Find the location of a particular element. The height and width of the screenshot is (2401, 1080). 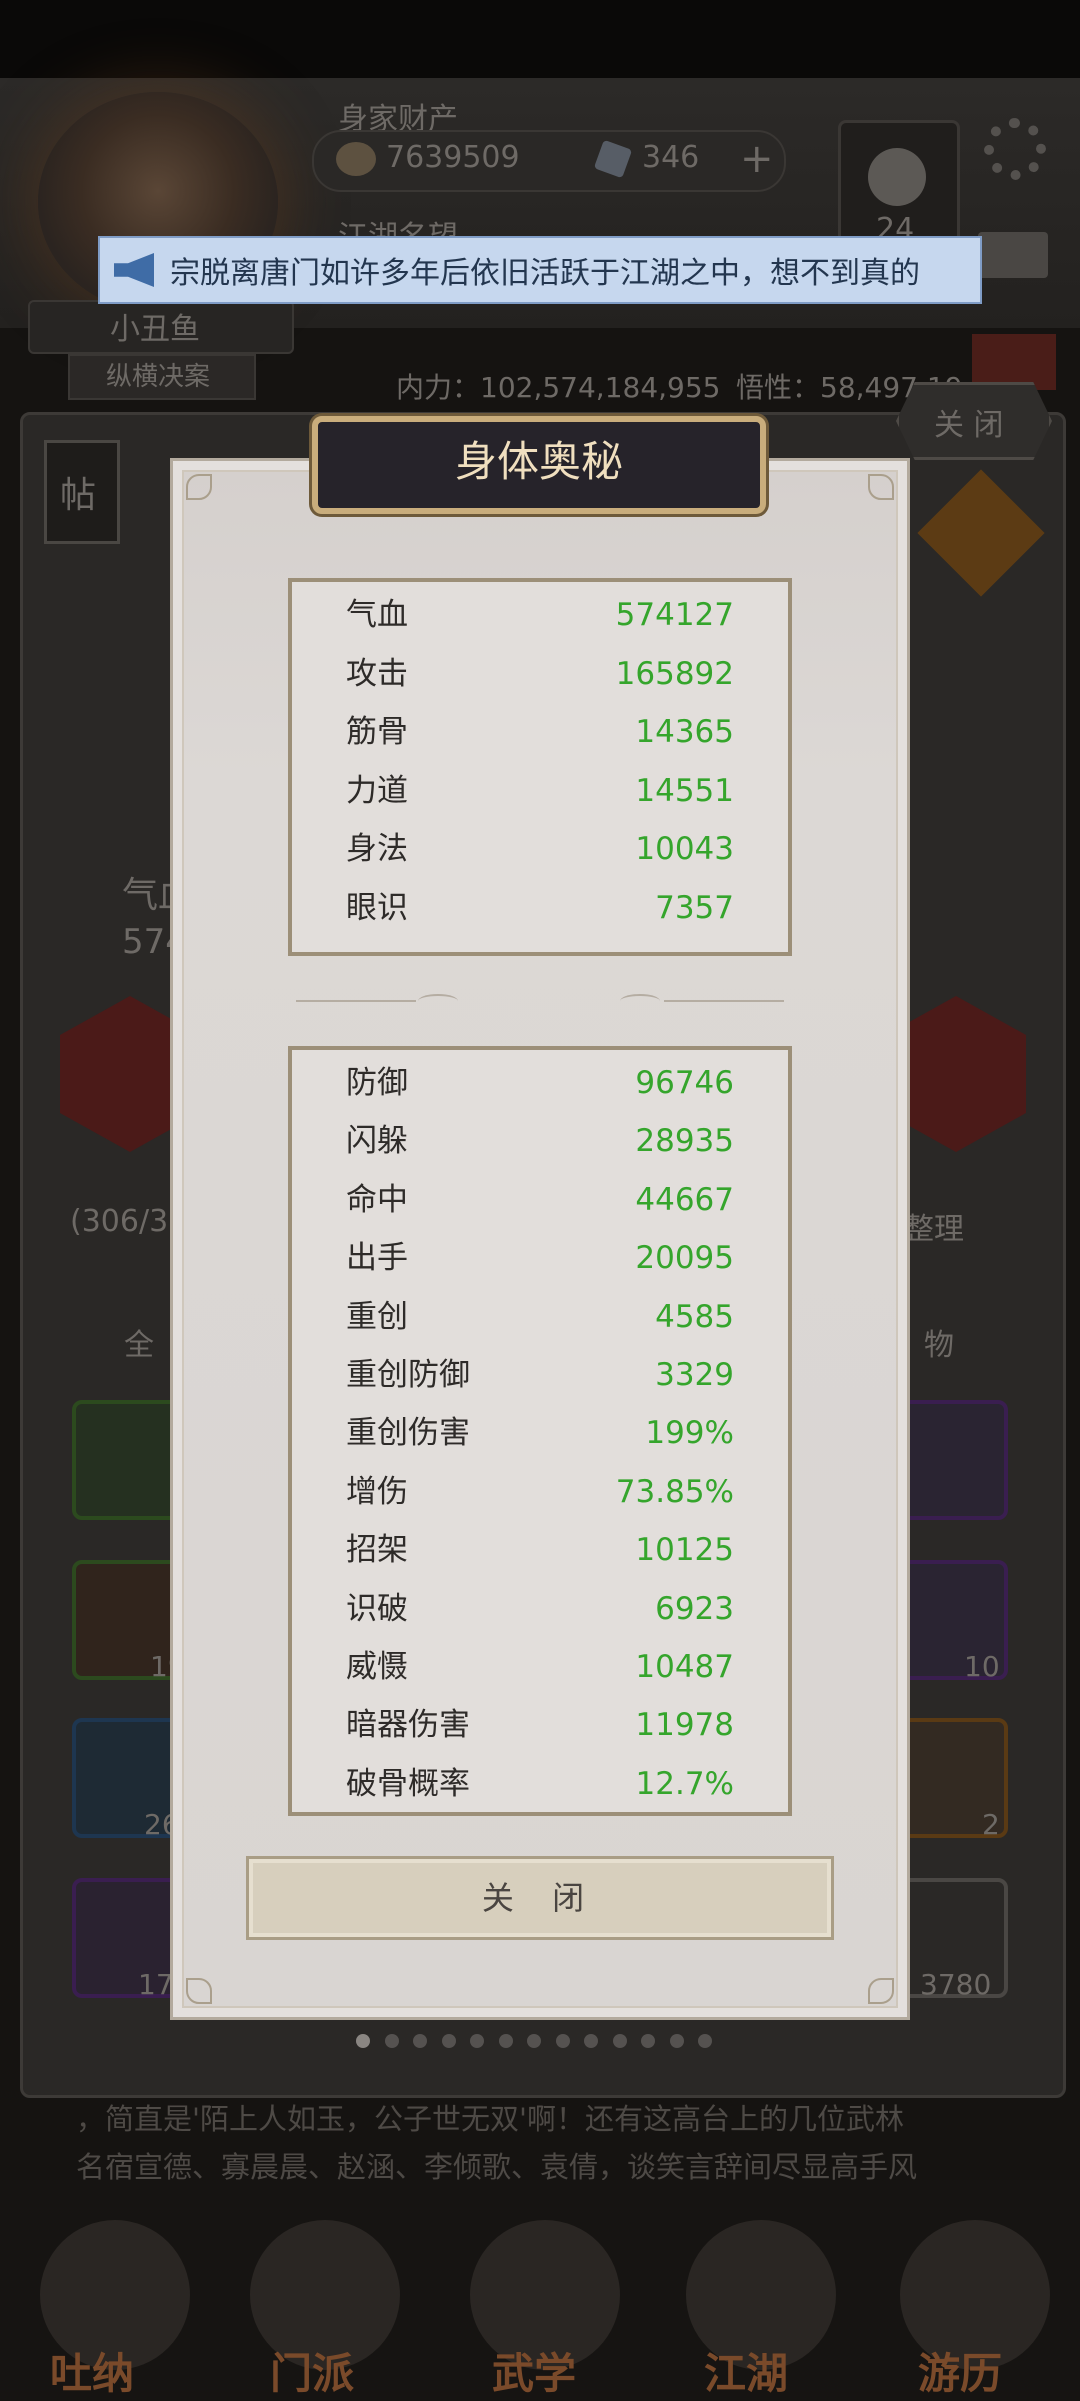

stat-row: 气血 574127 is located at coordinates (540, 615).